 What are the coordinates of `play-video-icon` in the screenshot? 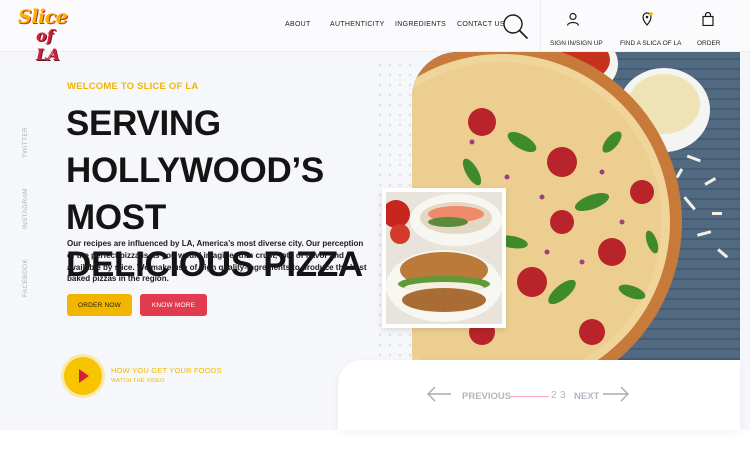 It's located at (83, 376).